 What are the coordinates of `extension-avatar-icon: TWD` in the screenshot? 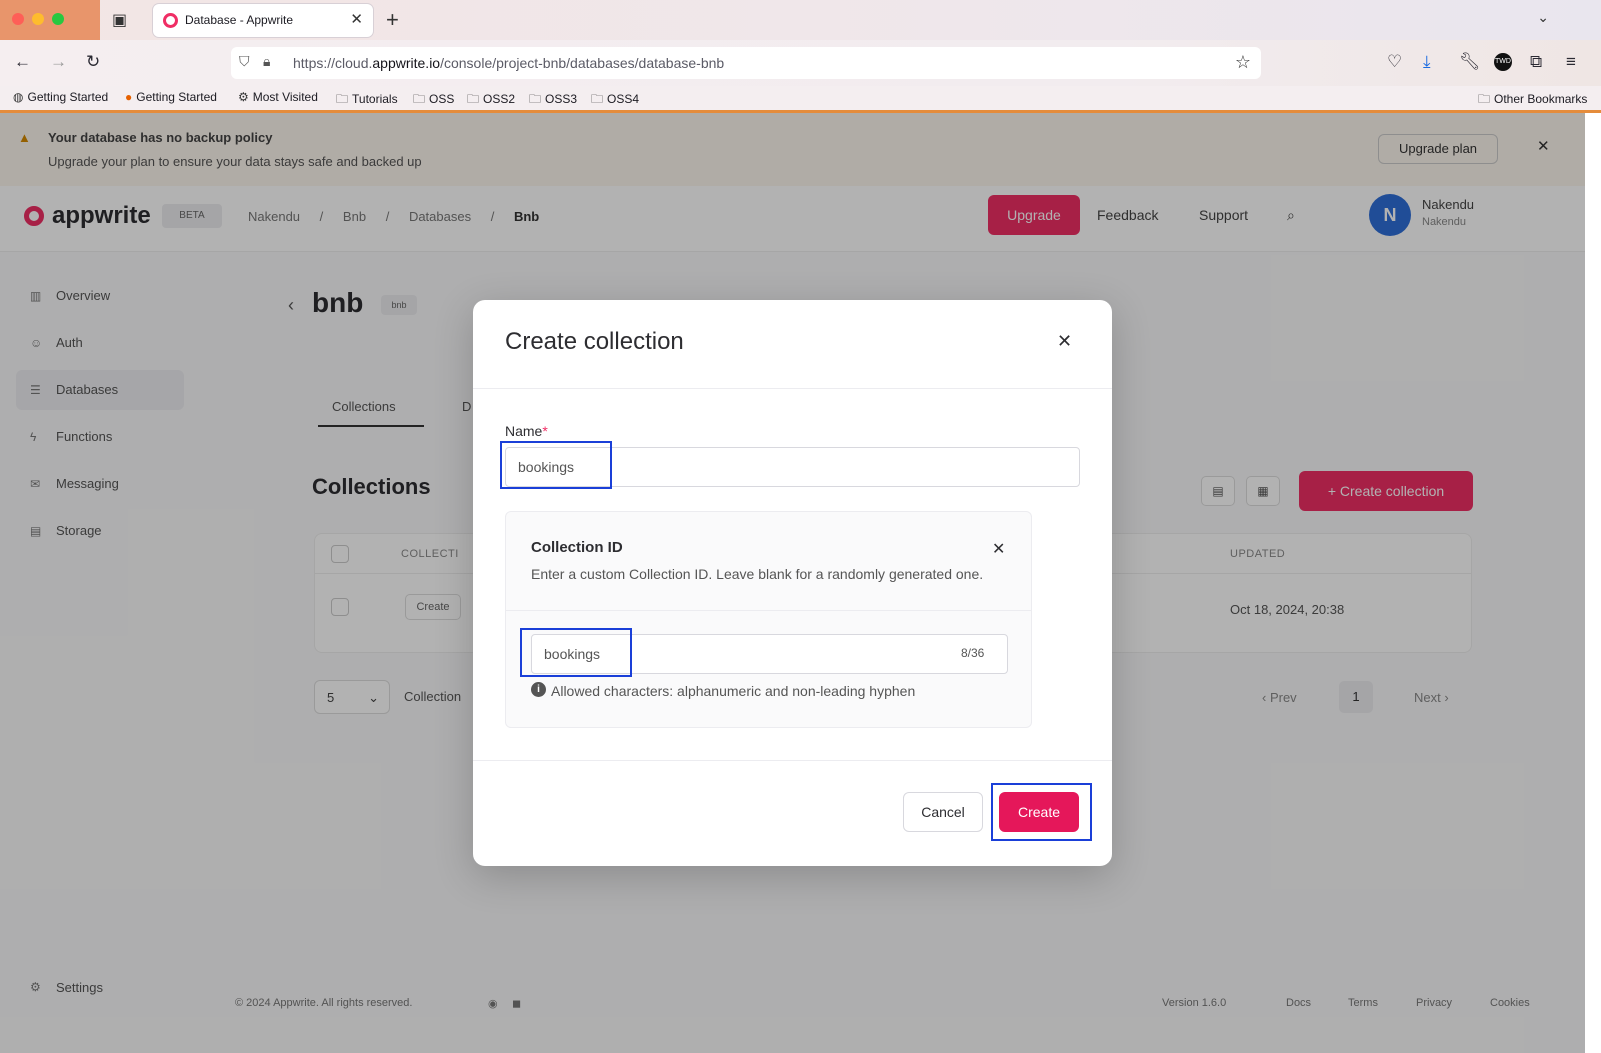 It's located at (1503, 62).